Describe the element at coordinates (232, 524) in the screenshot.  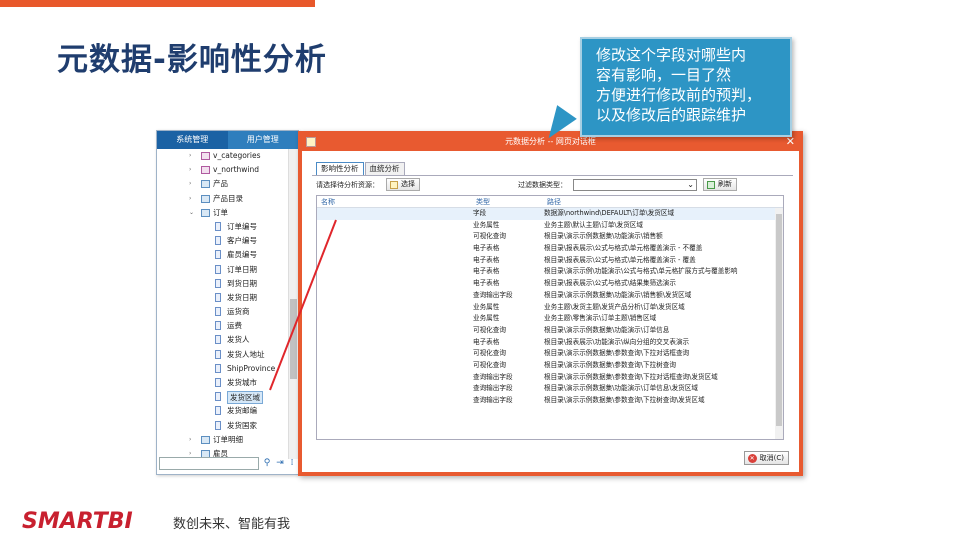
I see `brand-tagline: 数创未来、智能有我` at that location.